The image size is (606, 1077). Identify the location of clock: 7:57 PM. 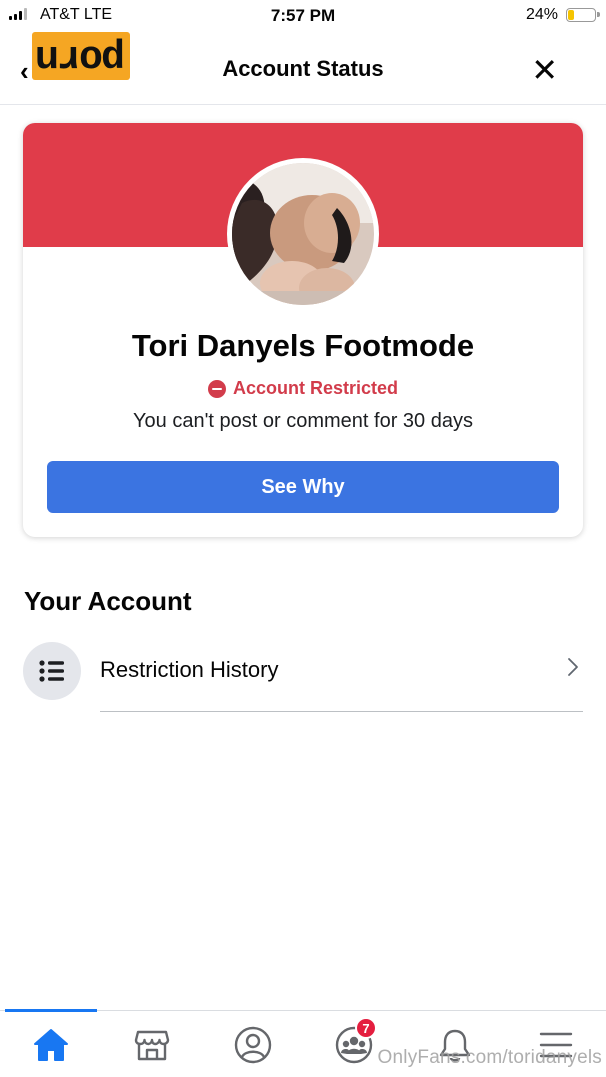
(303, 15).